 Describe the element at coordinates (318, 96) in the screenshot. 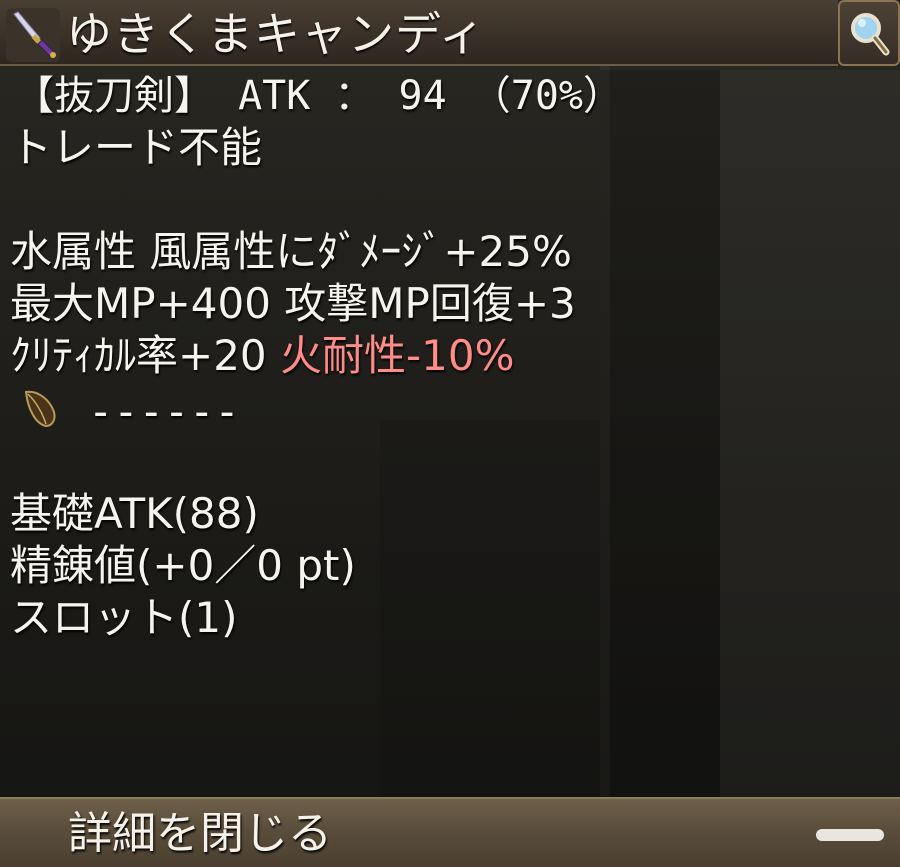

I see `weapon-type-atk: 【抜刀剣】 ATK ： 94 （70%）` at that location.